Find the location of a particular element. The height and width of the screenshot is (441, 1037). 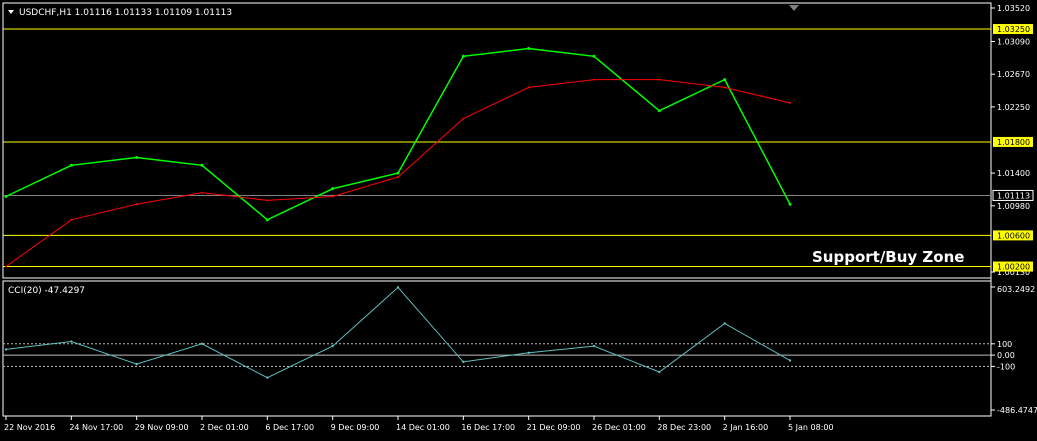

current-price-label: 1.01113 is located at coordinates (1013, 195).